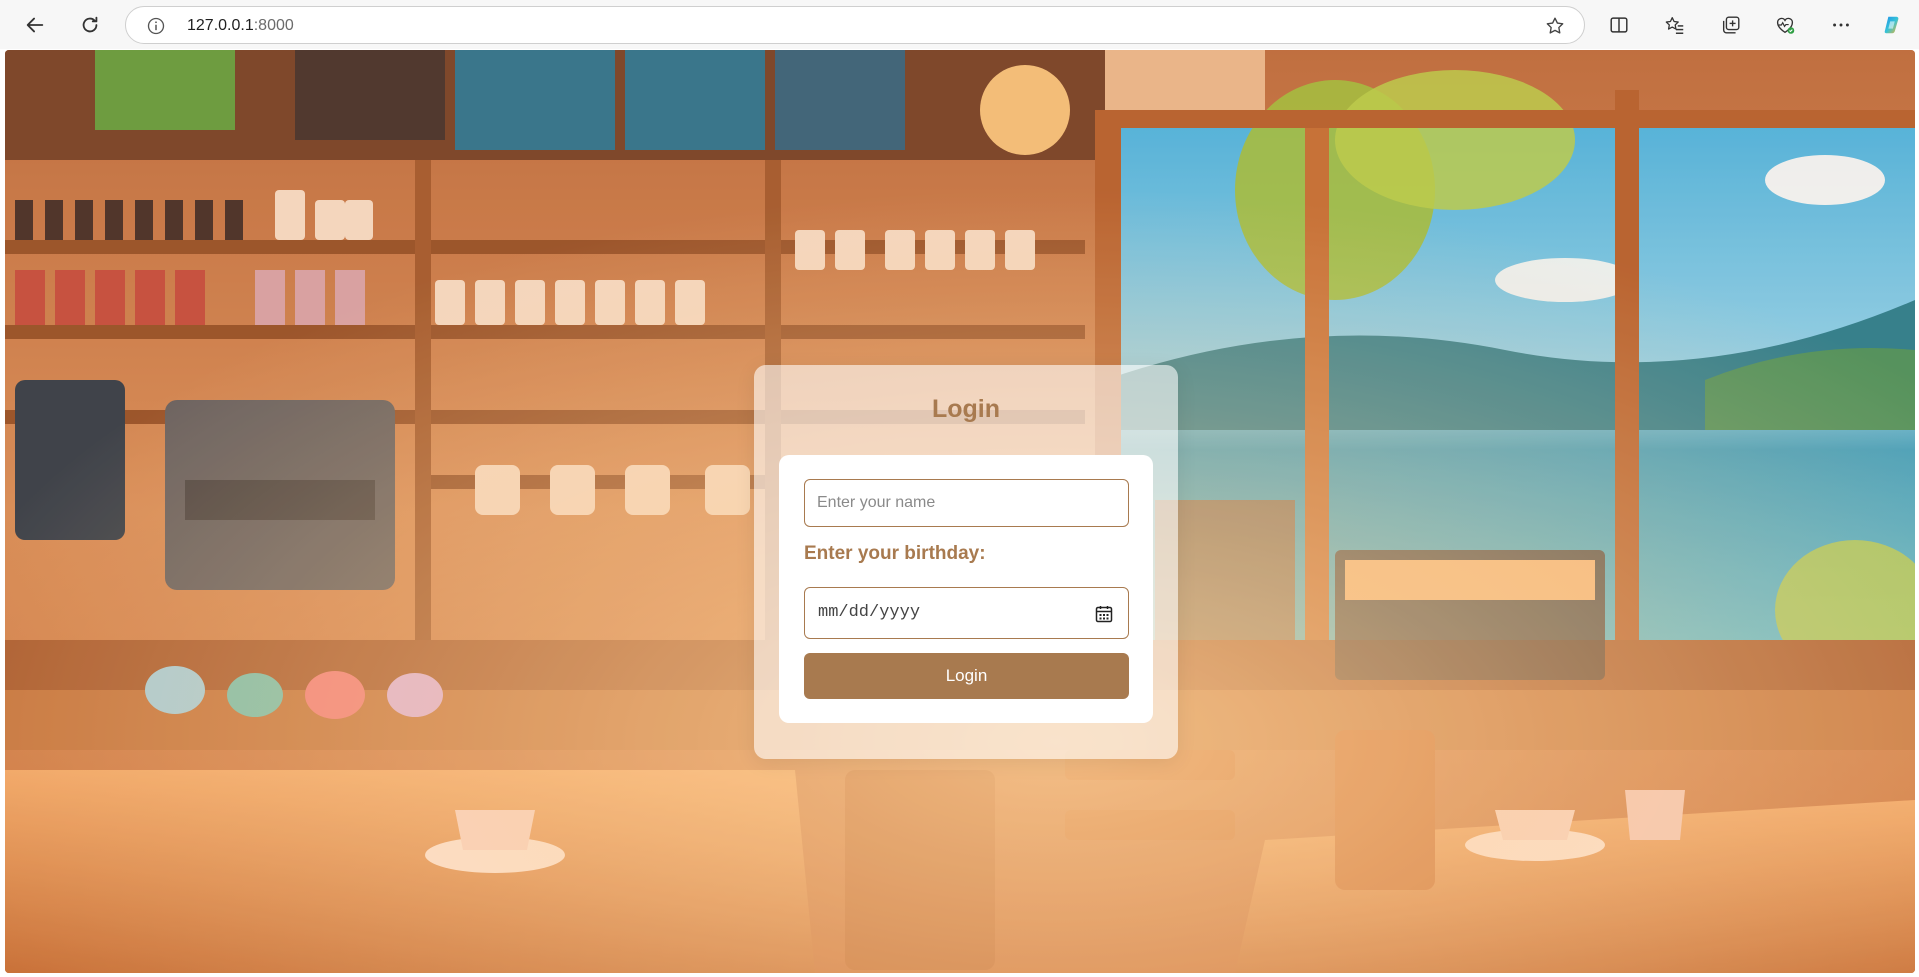 The width and height of the screenshot is (1919, 977). Describe the element at coordinates (1104, 614) in the screenshot. I see `calendar-icon` at that location.